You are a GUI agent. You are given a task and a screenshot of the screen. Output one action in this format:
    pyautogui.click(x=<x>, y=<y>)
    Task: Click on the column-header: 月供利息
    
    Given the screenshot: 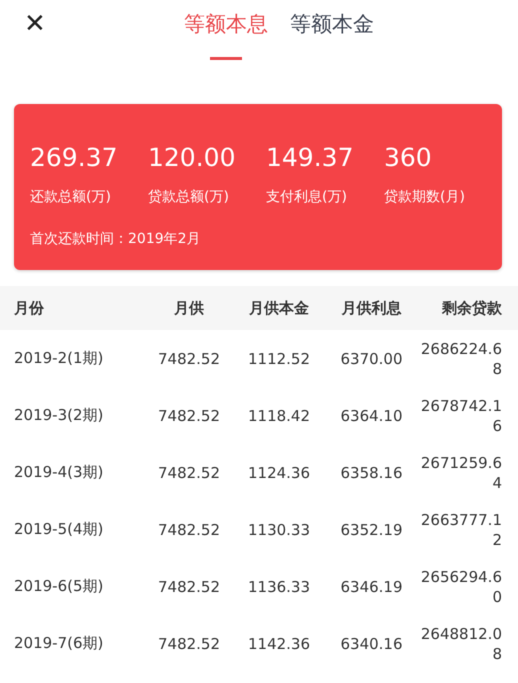 What is the action you would take?
    pyautogui.click(x=371, y=308)
    